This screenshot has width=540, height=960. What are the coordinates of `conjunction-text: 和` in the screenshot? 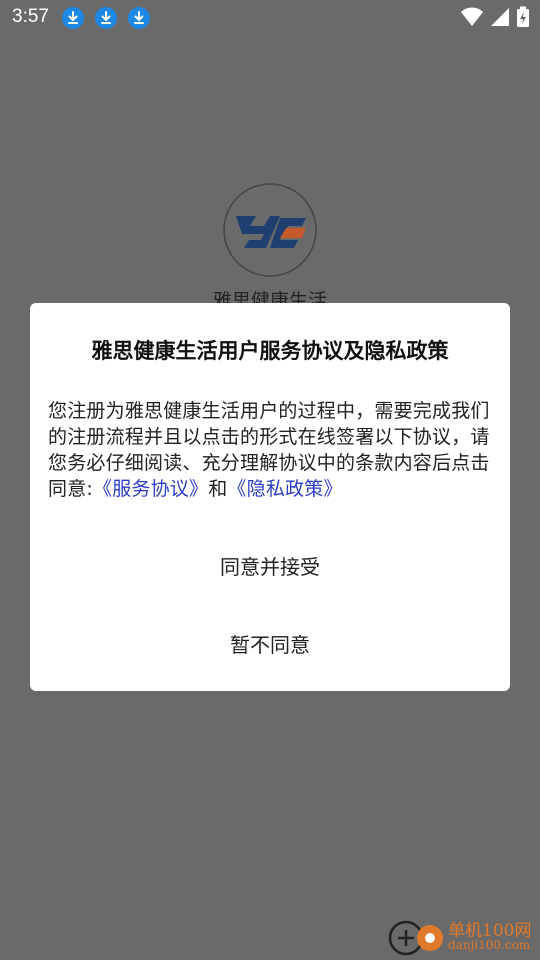 It's located at (218, 489).